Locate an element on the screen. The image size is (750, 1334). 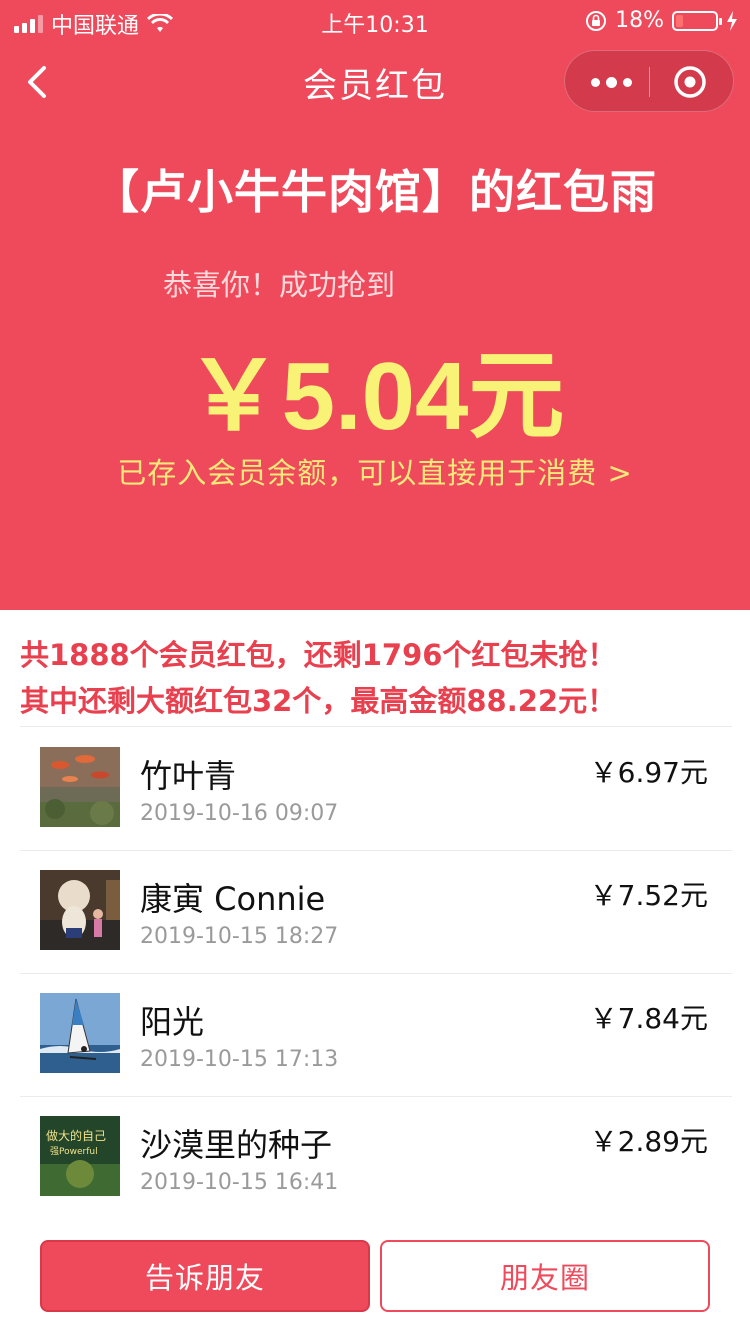
status-right: 18% is located at coordinates (661, 20).